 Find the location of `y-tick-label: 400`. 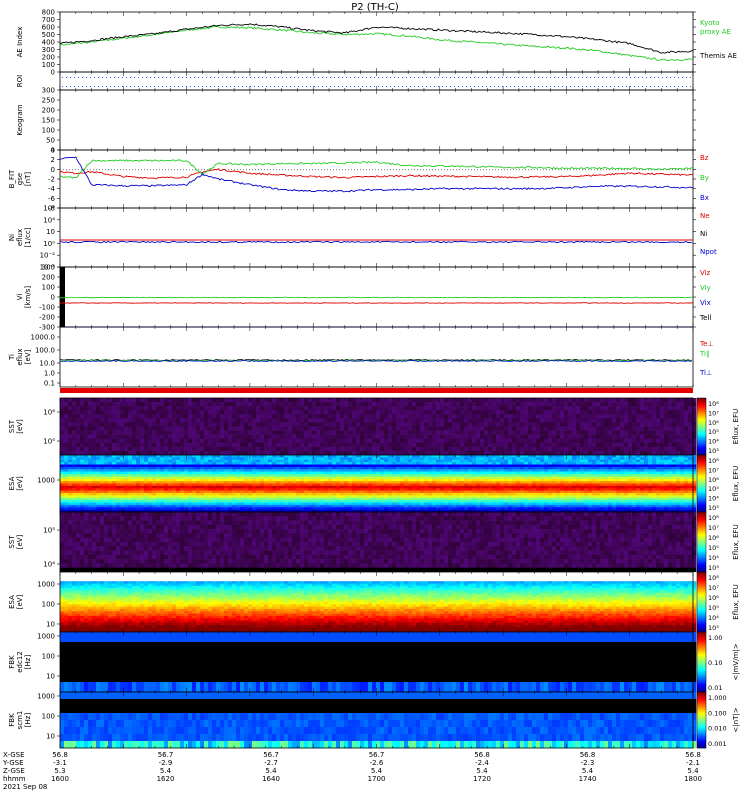

y-tick-label: 400 is located at coordinates (48, 43).